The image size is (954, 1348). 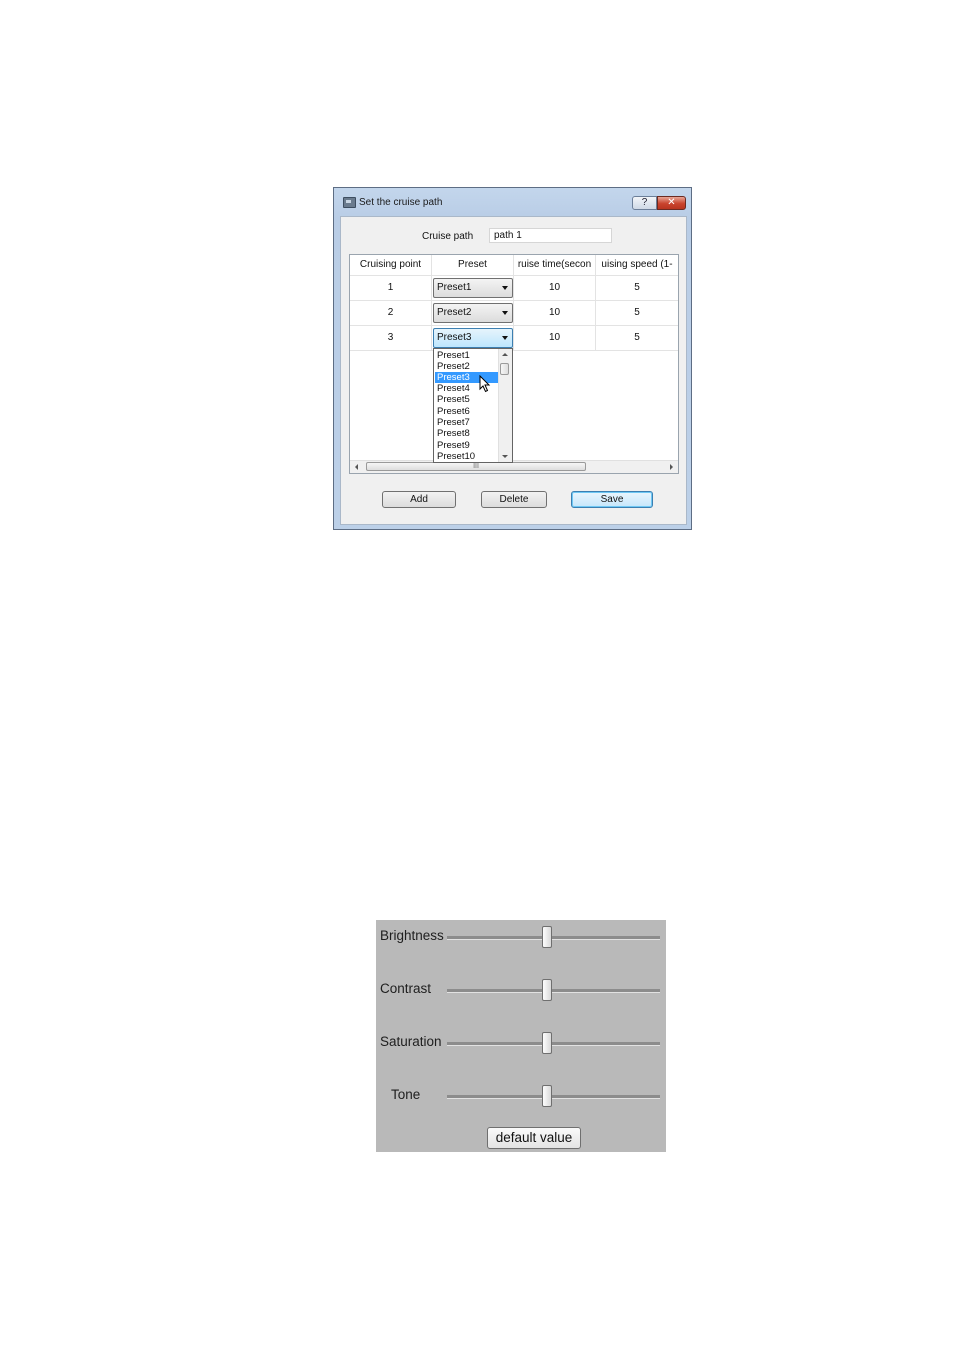 I want to click on table-row: 3 Preset3 10 5, so click(x=514, y=338).